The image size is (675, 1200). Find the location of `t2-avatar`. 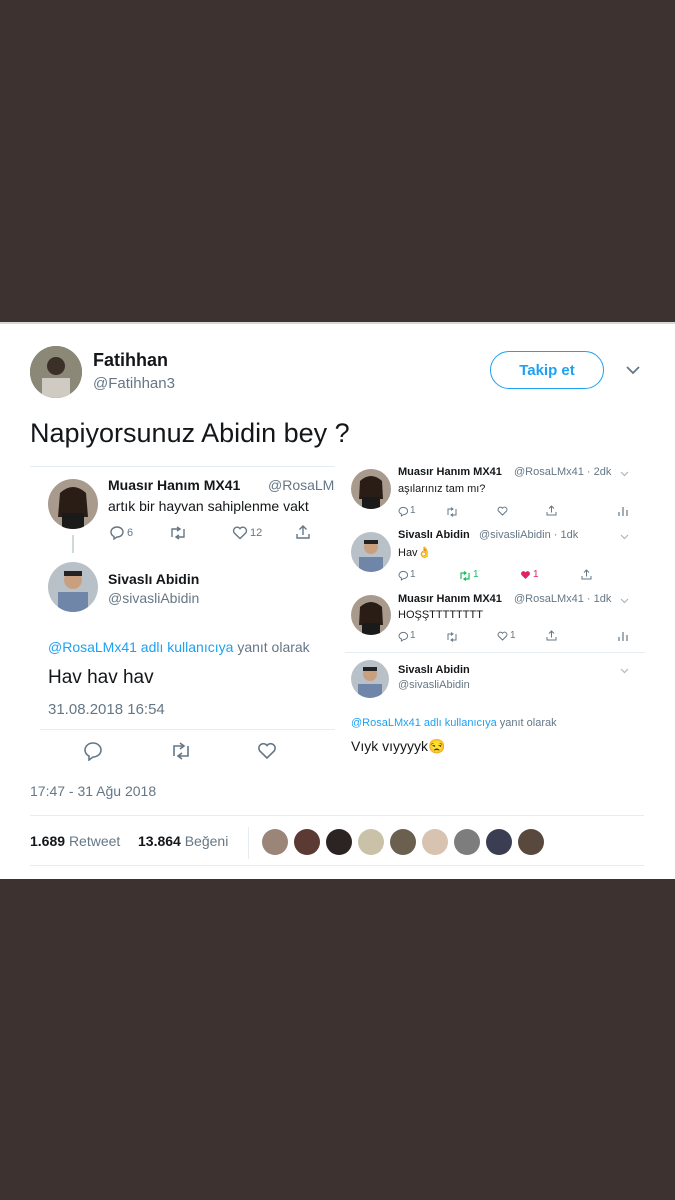

t2-avatar is located at coordinates (371, 552).